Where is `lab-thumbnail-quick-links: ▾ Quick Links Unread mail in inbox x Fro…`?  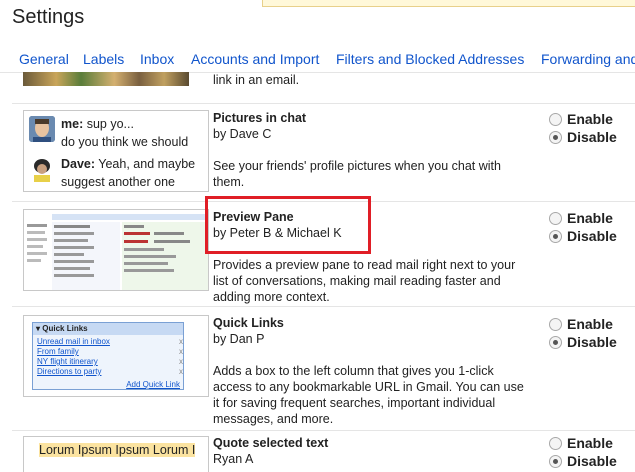 lab-thumbnail-quick-links: ▾ Quick Links Unread mail in inbox x Fro… is located at coordinates (116, 356).